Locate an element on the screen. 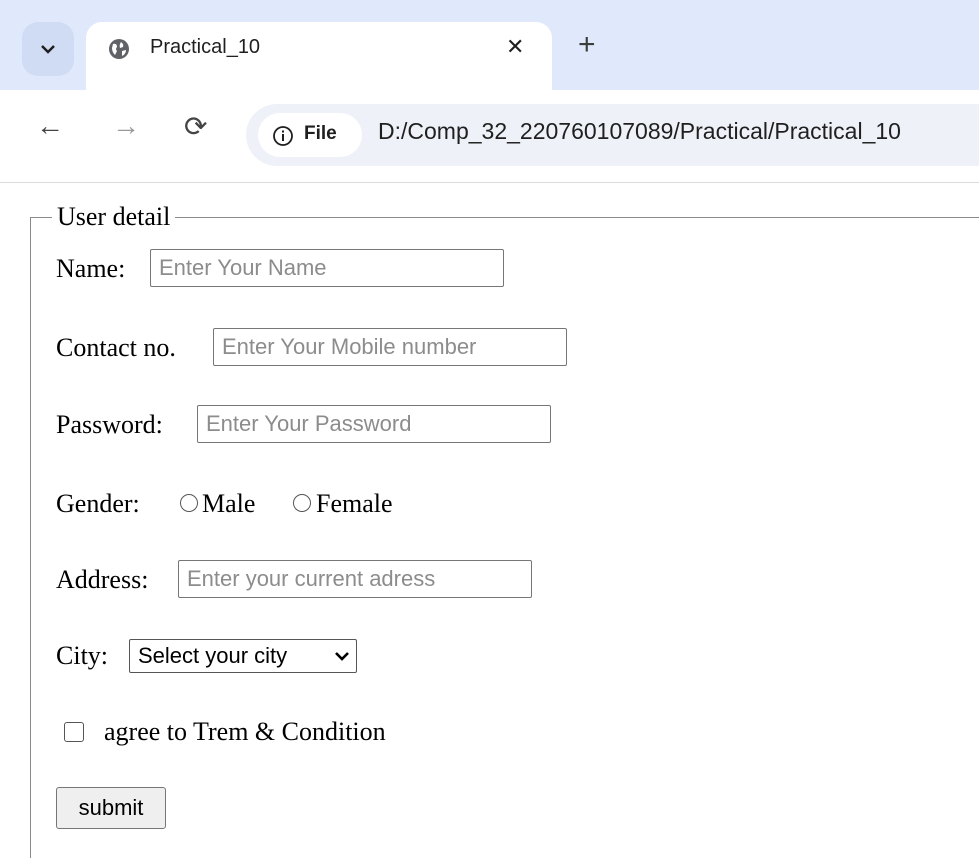 The height and width of the screenshot is (858, 979). name-input is located at coordinates (327, 268).